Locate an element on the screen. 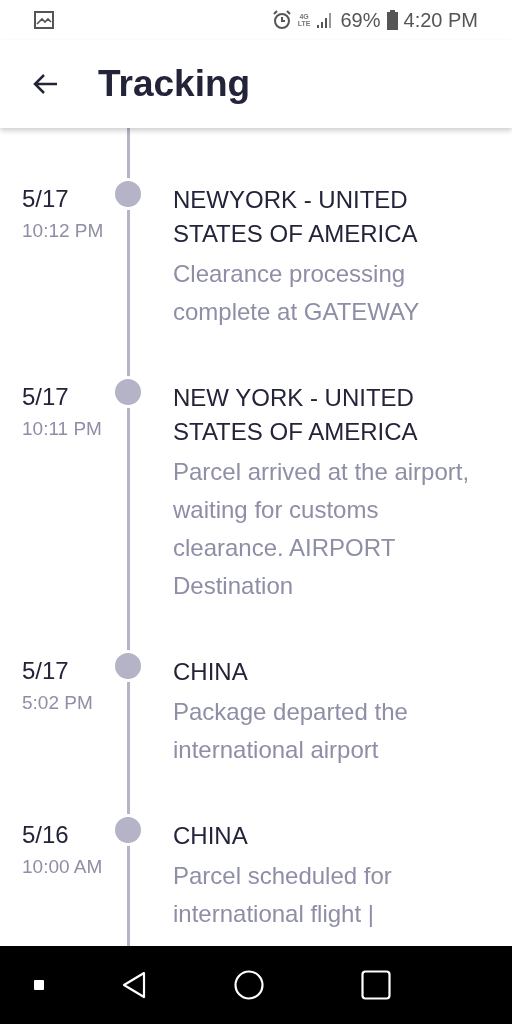  battery-percentage: 69% is located at coordinates (360, 20).